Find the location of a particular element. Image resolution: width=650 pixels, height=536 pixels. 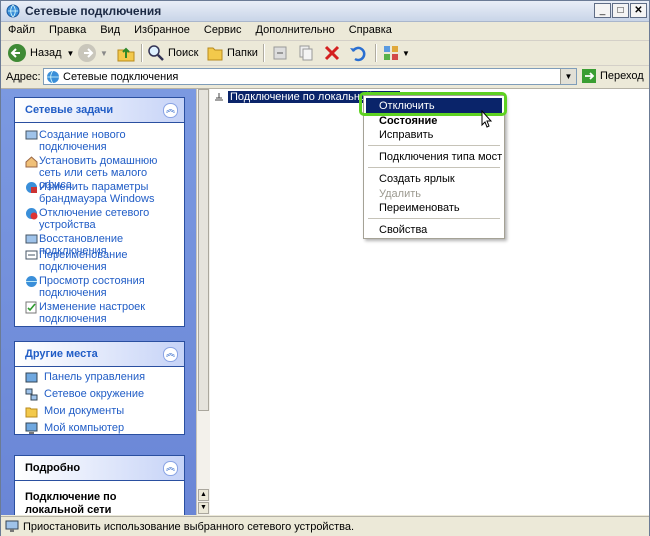

delete-x-icon is located at coordinates (332, 53).